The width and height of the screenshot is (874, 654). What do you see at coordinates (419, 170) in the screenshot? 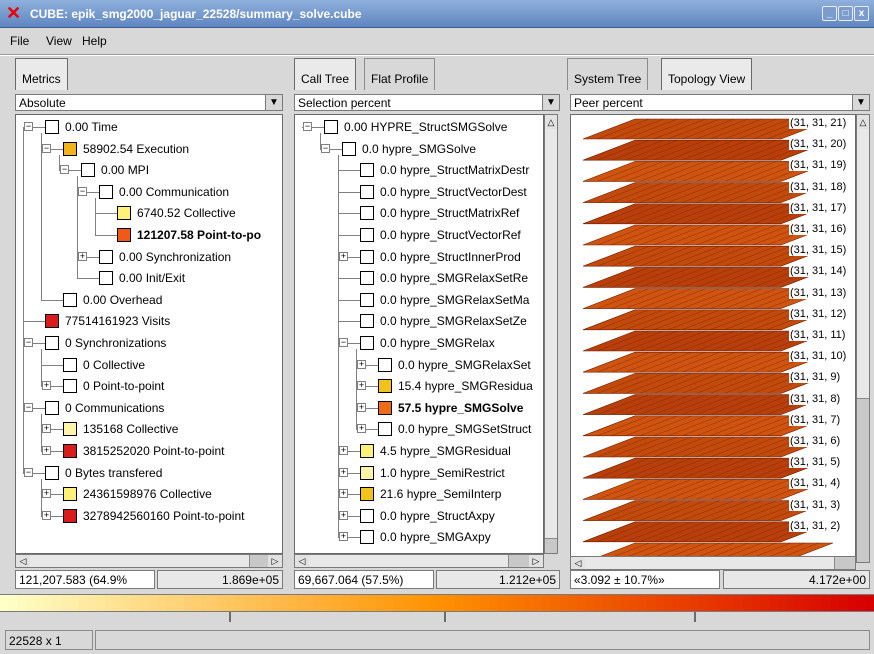
I see `tree-row: 0.0 hypre_StructMatrixDestr` at bounding box center [419, 170].